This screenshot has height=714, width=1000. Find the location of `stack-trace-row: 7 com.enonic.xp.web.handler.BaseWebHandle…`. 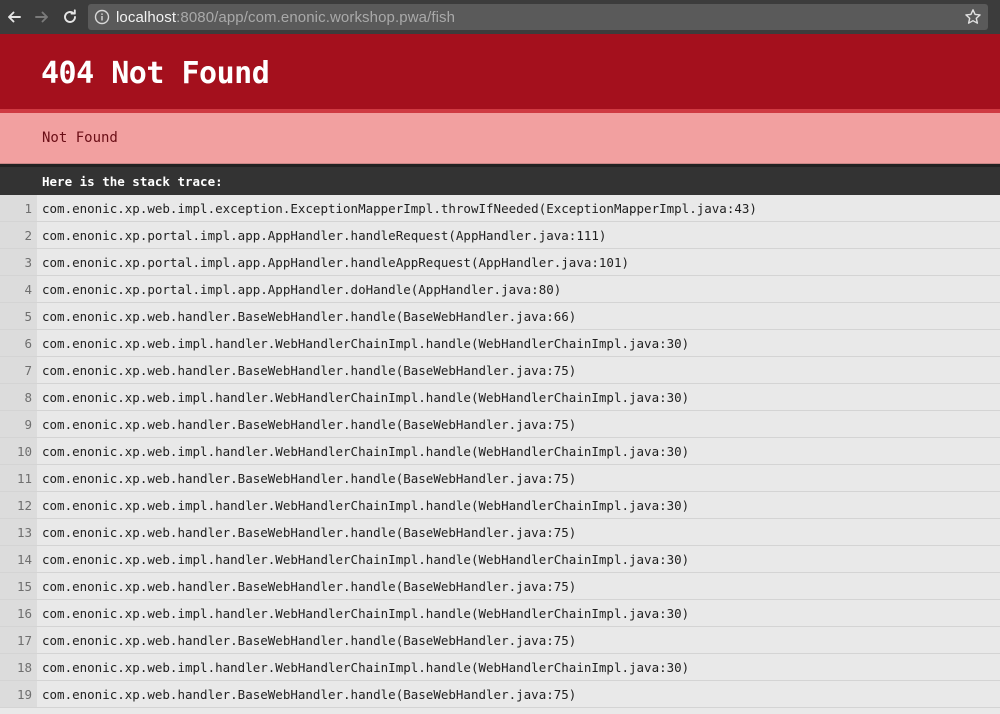

stack-trace-row: 7 com.enonic.xp.web.handler.BaseWebHandle… is located at coordinates (500, 370).